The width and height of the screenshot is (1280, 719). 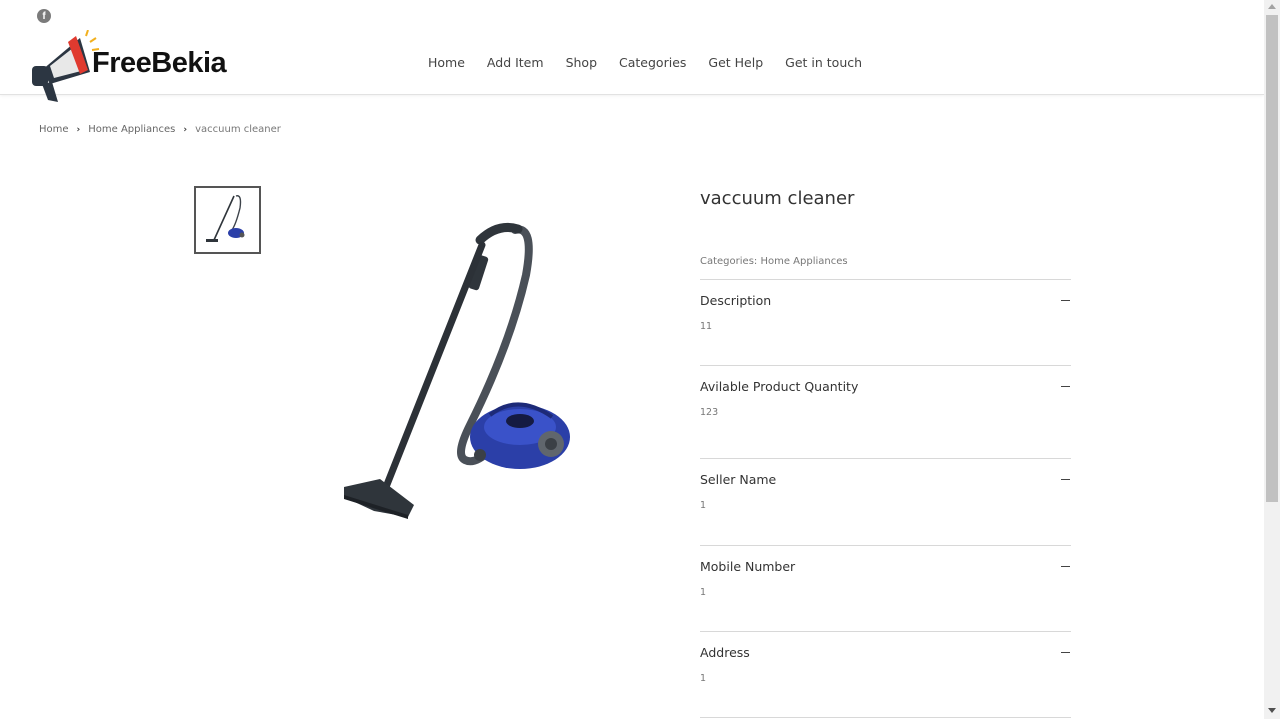 I want to click on accordion-header: Seller Name, so click(x=885, y=473).